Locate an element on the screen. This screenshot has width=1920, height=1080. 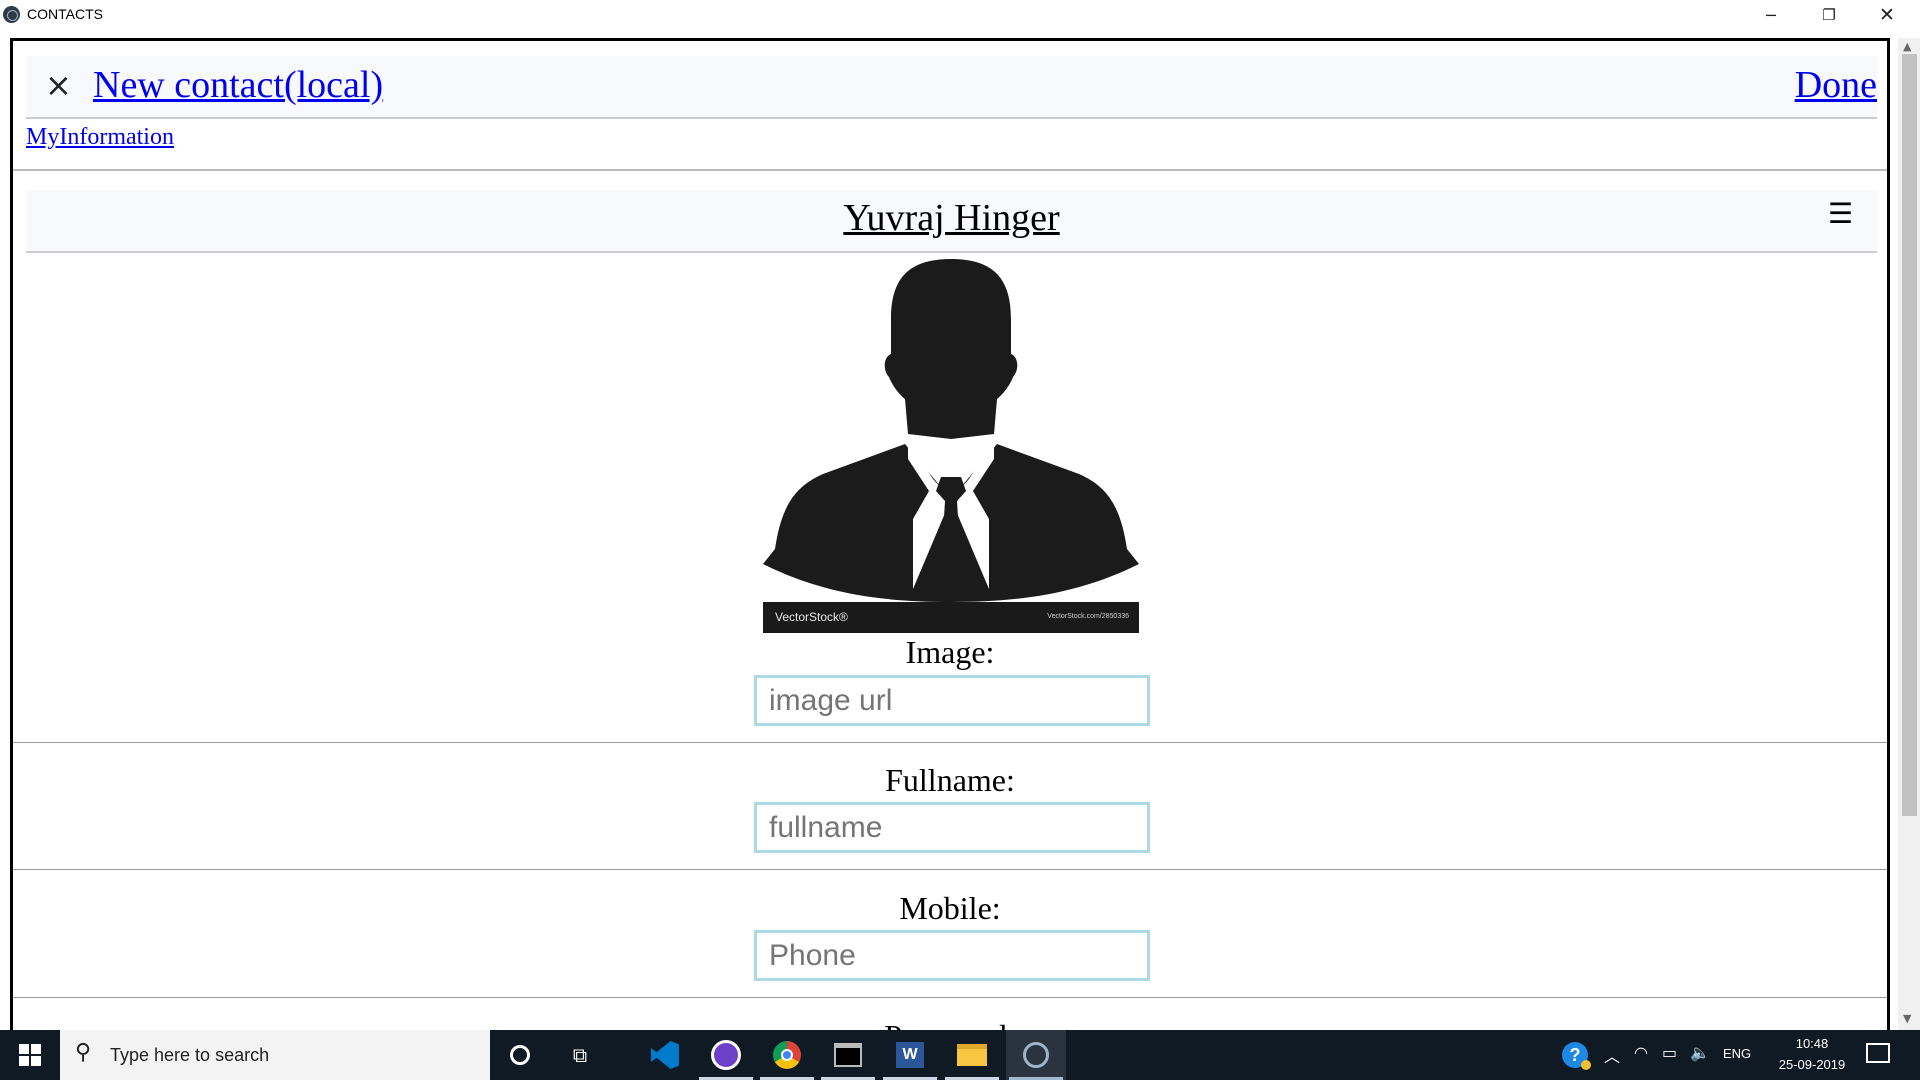
app-icon is located at coordinates (11, 14).